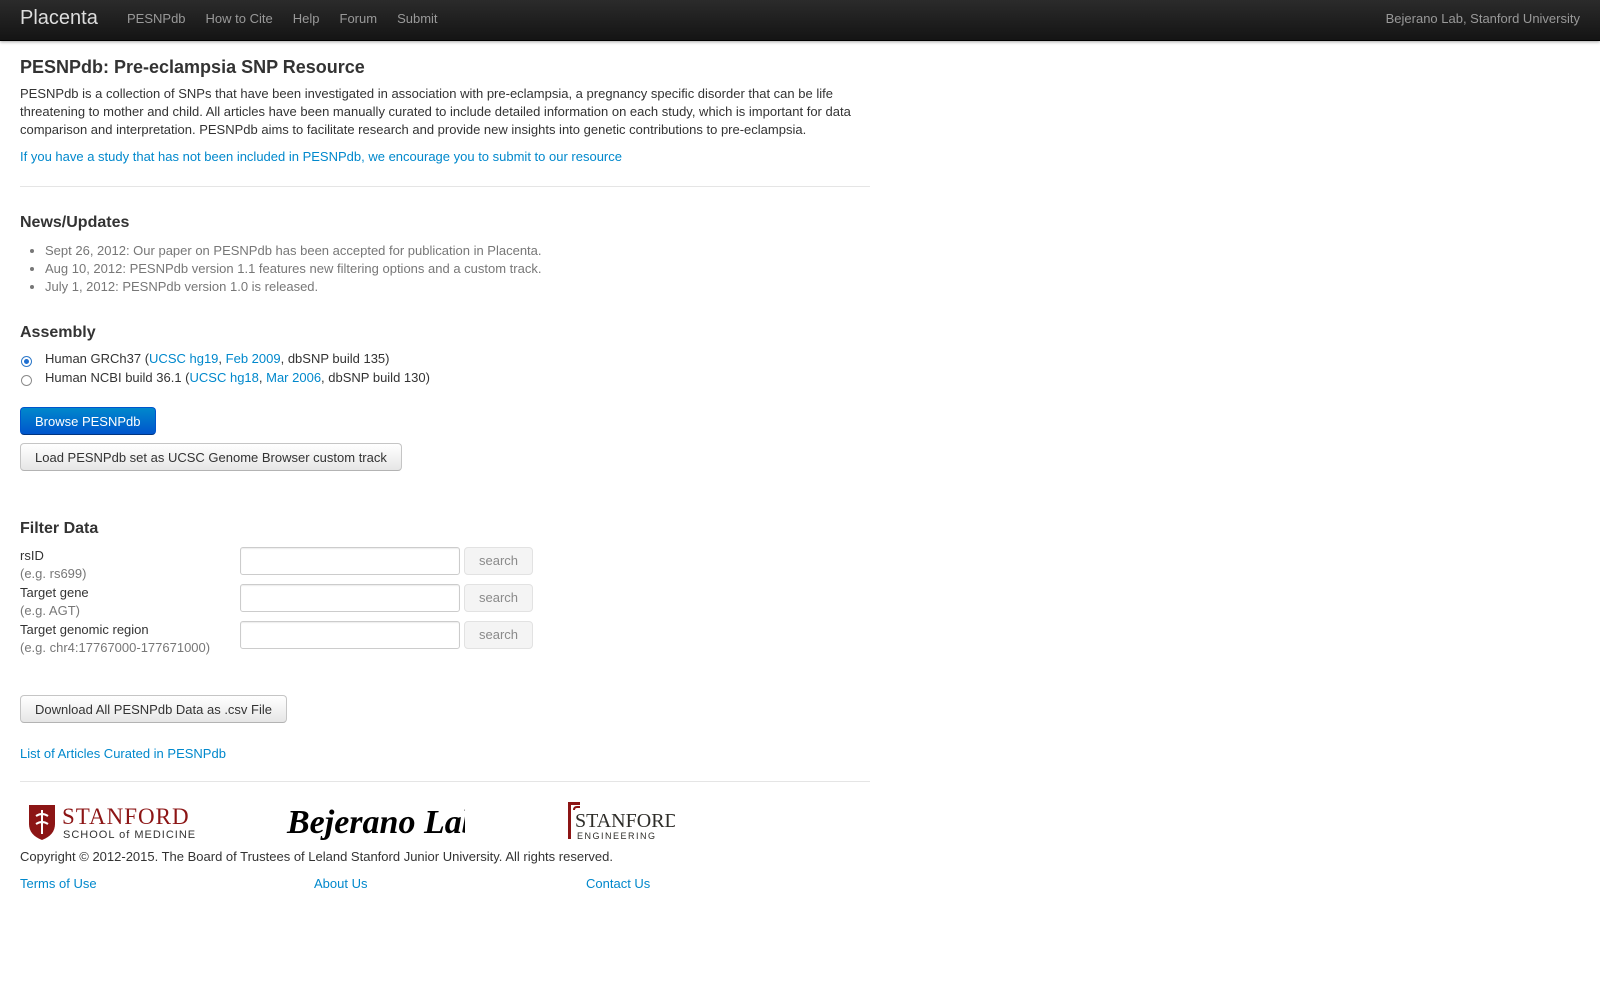  Describe the element at coordinates (75, 222) in the screenshot. I see `news-heading: News/Updates` at that location.